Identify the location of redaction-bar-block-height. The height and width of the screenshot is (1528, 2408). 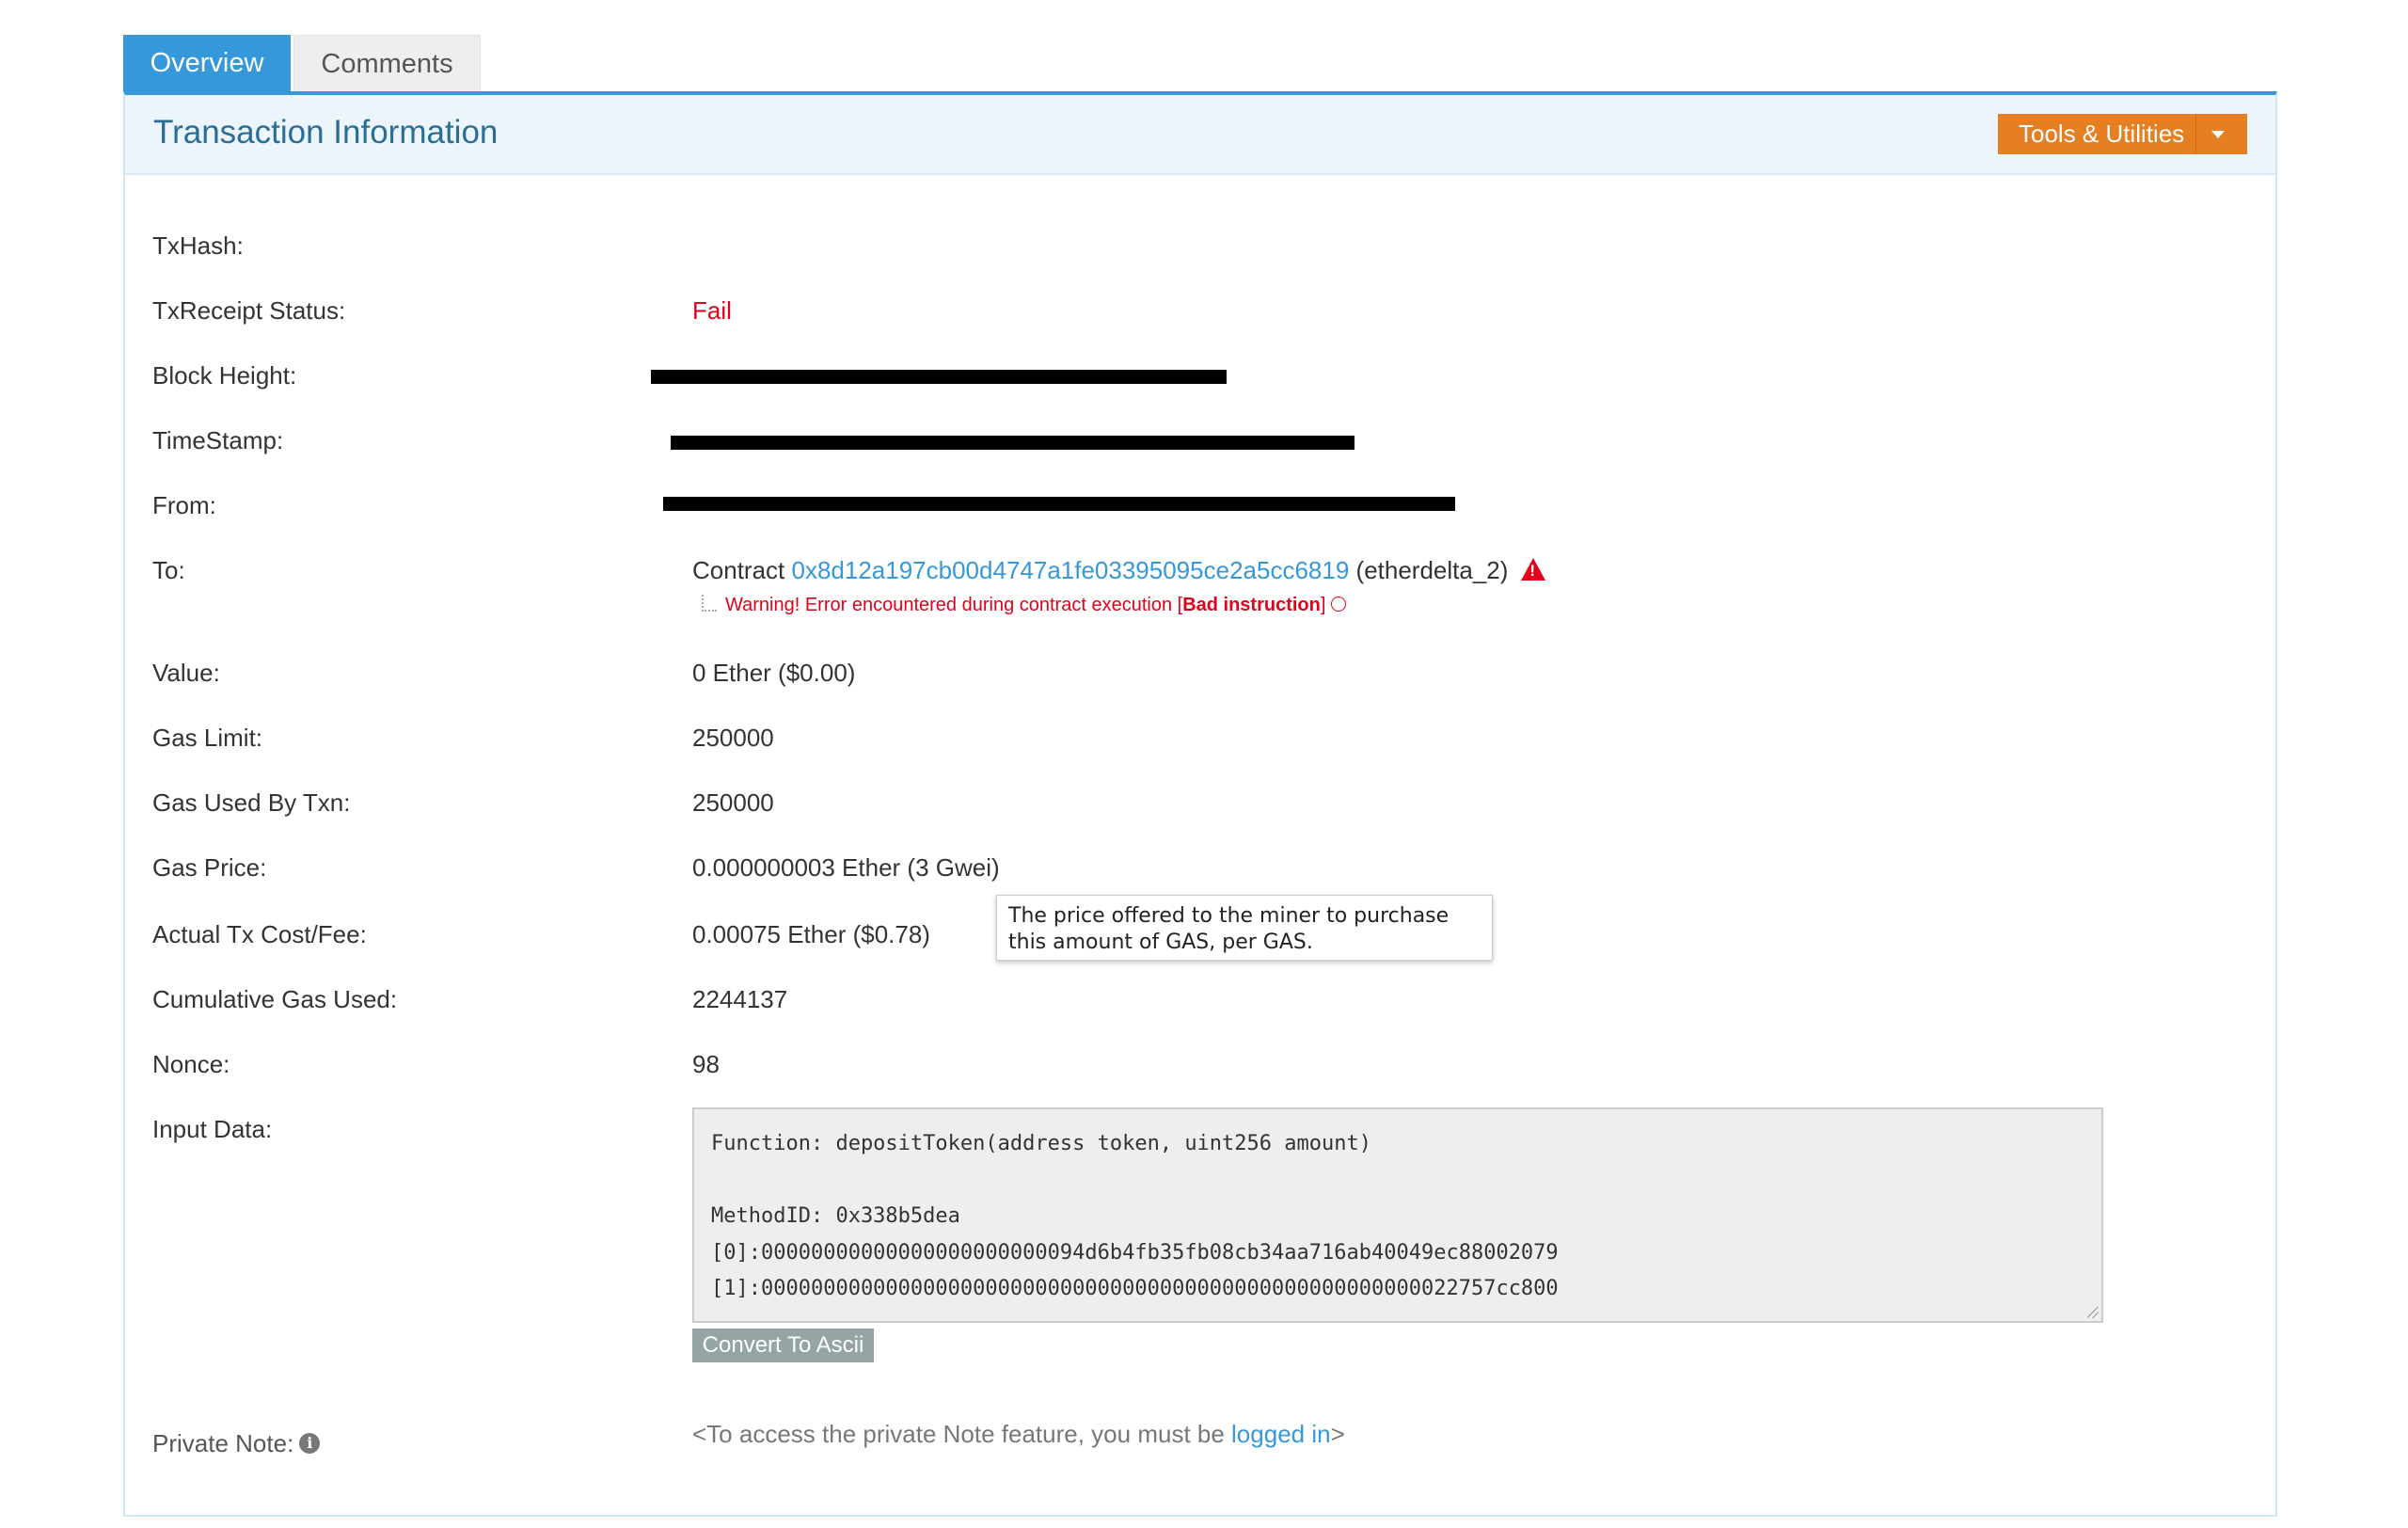
(939, 377).